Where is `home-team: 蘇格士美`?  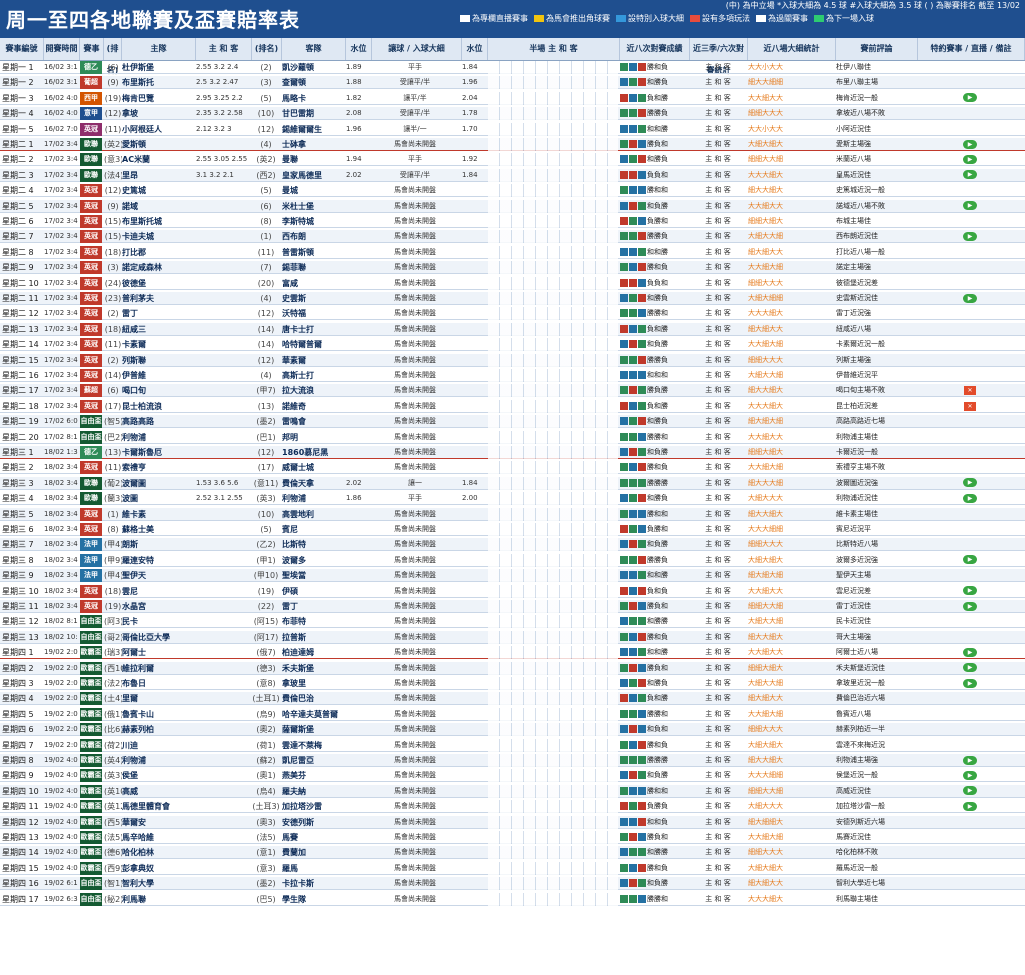 home-team: 蘇格士美 is located at coordinates (158, 529).